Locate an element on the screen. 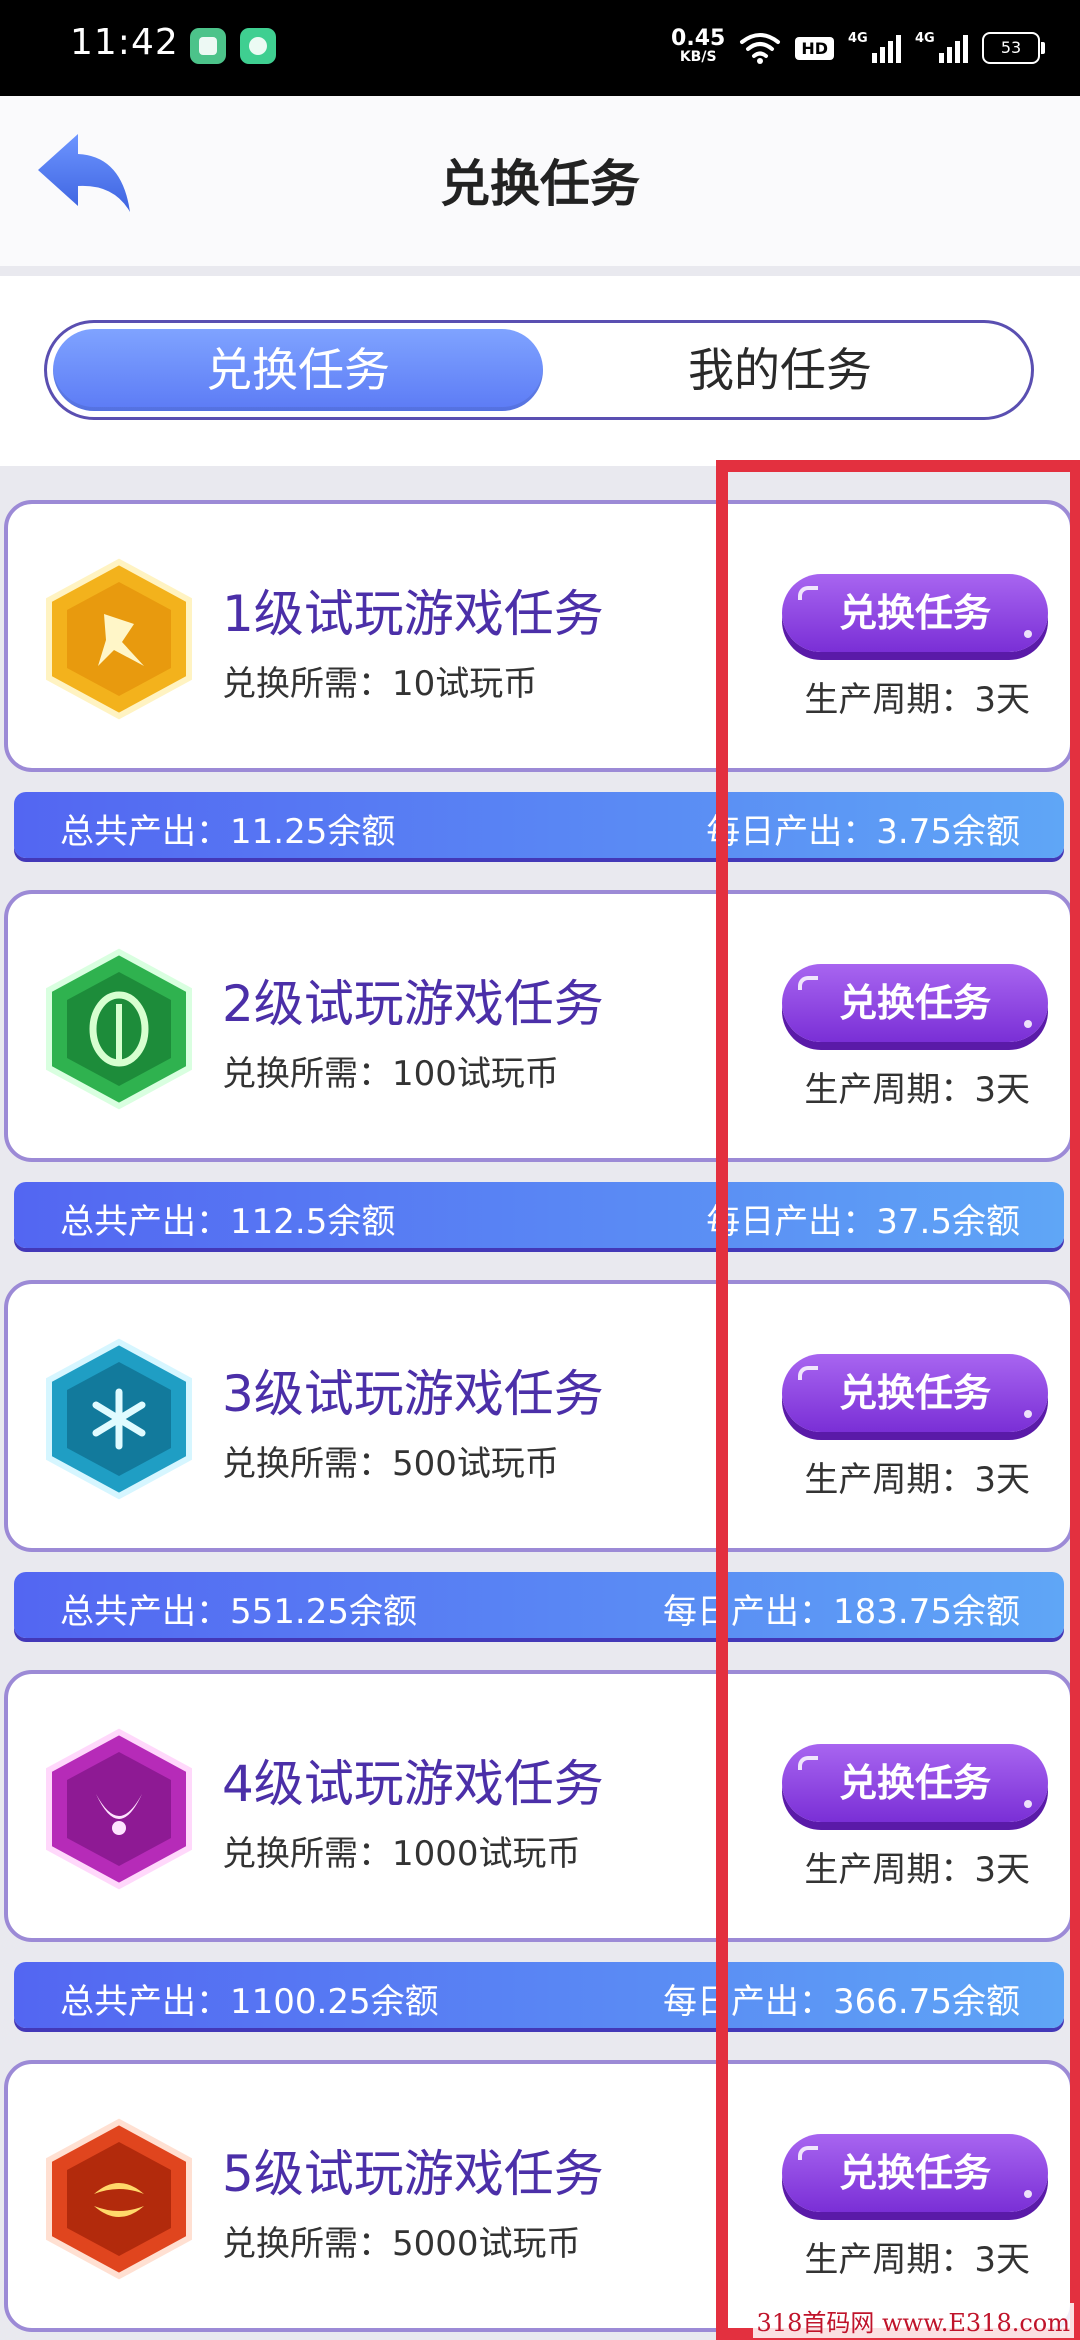  purple-gem-icon is located at coordinates (119, 1809).